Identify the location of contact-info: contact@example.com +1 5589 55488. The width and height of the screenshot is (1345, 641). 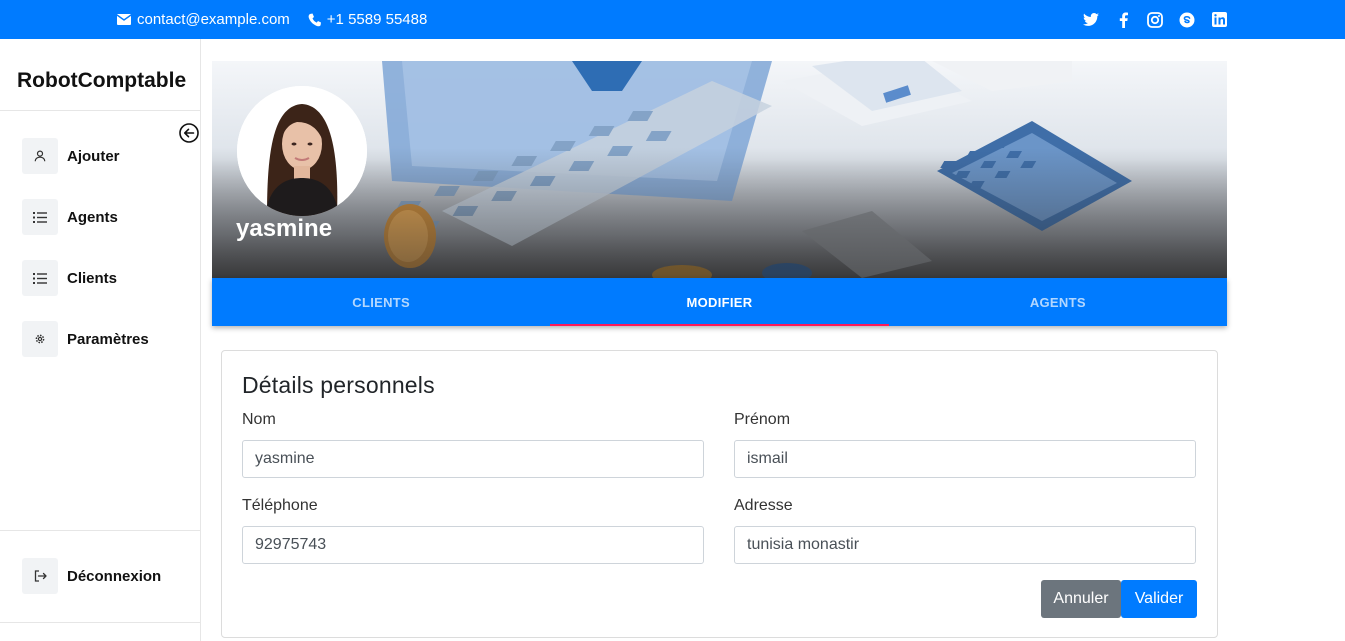
(281, 19).